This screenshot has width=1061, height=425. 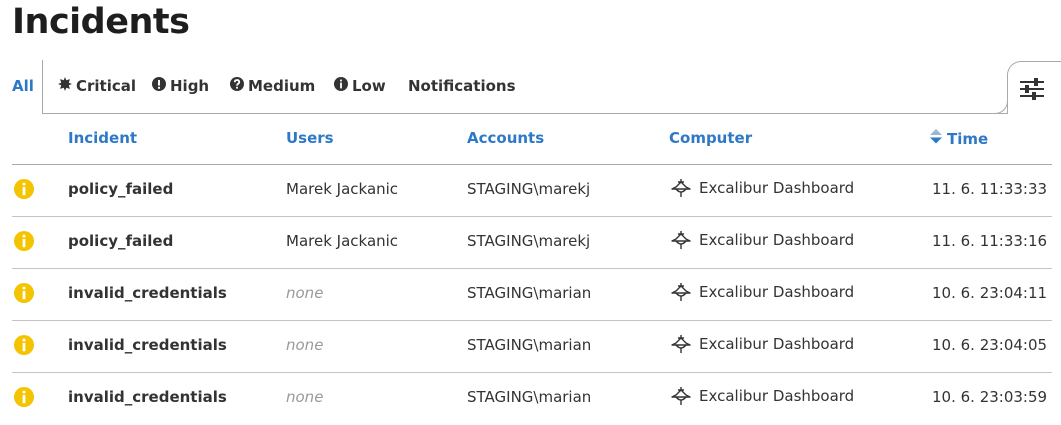 I want to click on time-cell: 10. 6. 23:04:11, so click(x=990, y=293).